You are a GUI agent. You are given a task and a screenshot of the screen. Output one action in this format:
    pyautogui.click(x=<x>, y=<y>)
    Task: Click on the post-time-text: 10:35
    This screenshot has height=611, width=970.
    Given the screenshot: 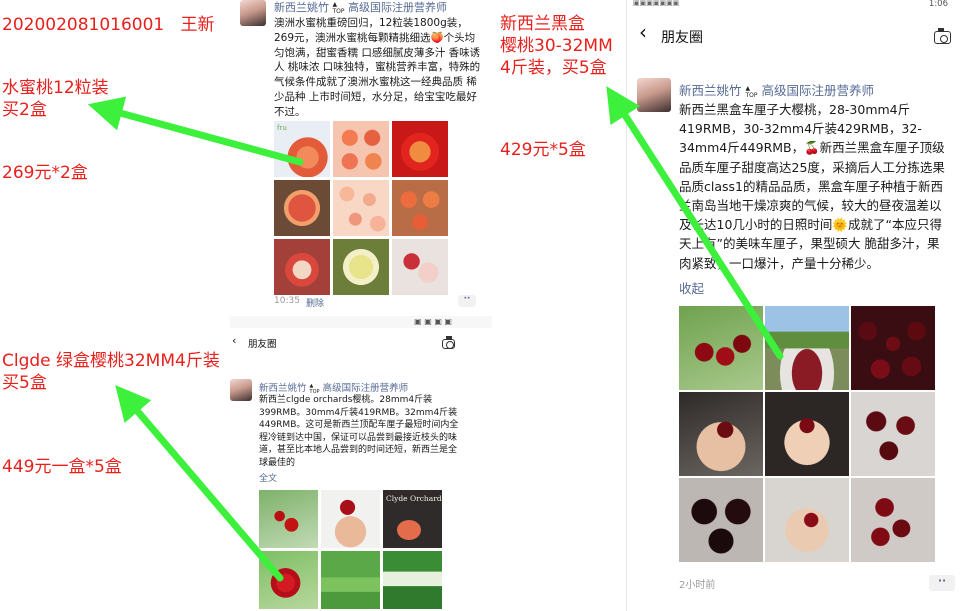 What is the action you would take?
    pyautogui.click(x=287, y=301)
    